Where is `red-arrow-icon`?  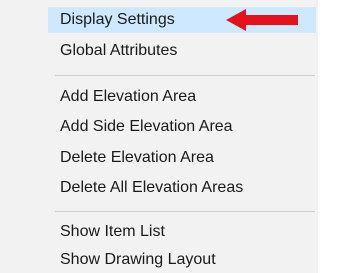 red-arrow-icon is located at coordinates (262, 20).